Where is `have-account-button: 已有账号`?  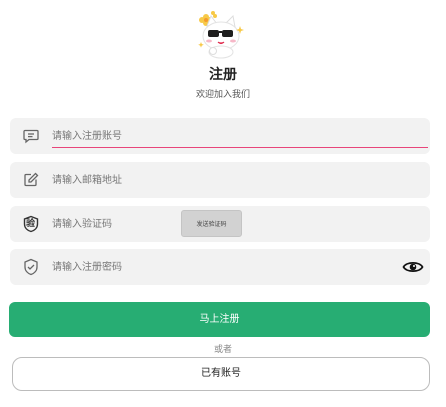 have-account-button: 已有账号 is located at coordinates (221, 374).